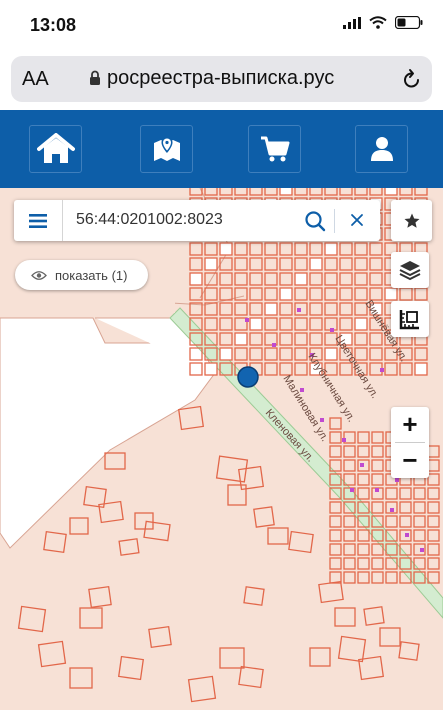 The height and width of the screenshot is (710, 443). Describe the element at coordinates (381, 149) in the screenshot. I see `nav-account-button` at that location.